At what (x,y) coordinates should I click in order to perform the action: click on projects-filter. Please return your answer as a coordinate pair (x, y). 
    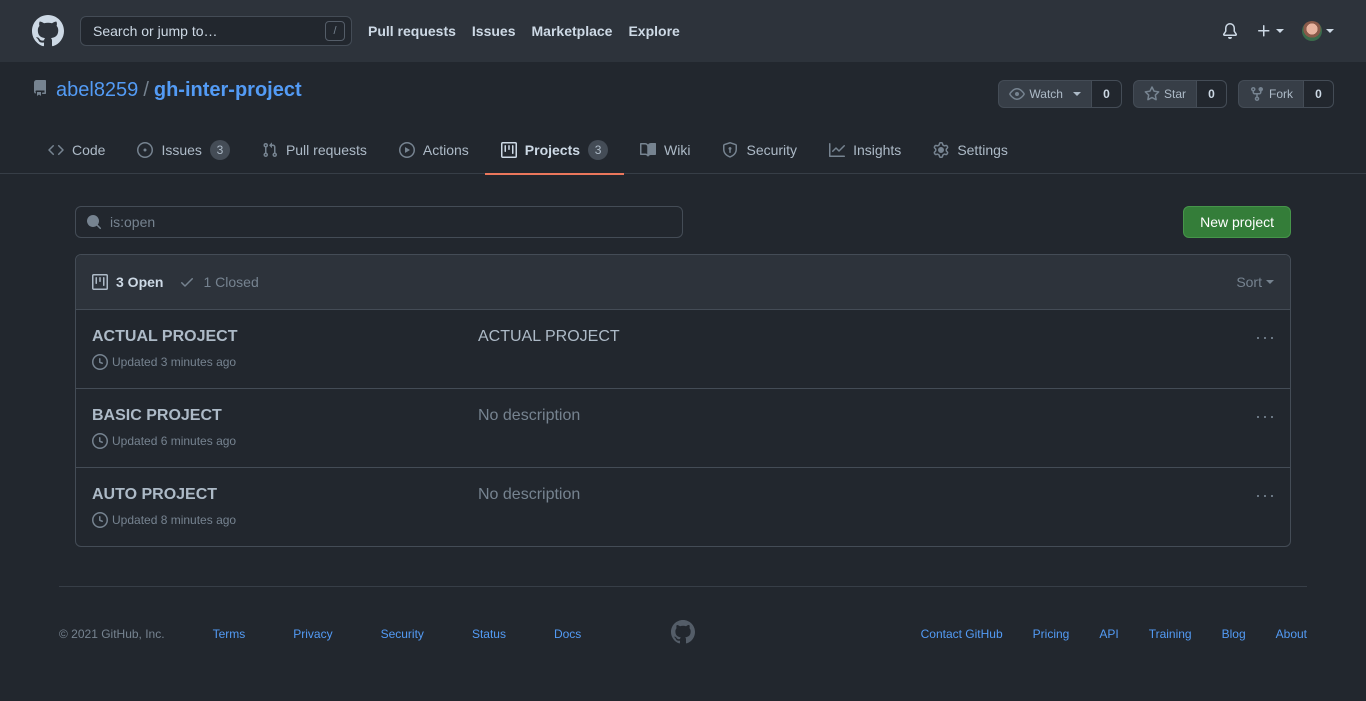
    Looking at the image, I should click on (379, 222).